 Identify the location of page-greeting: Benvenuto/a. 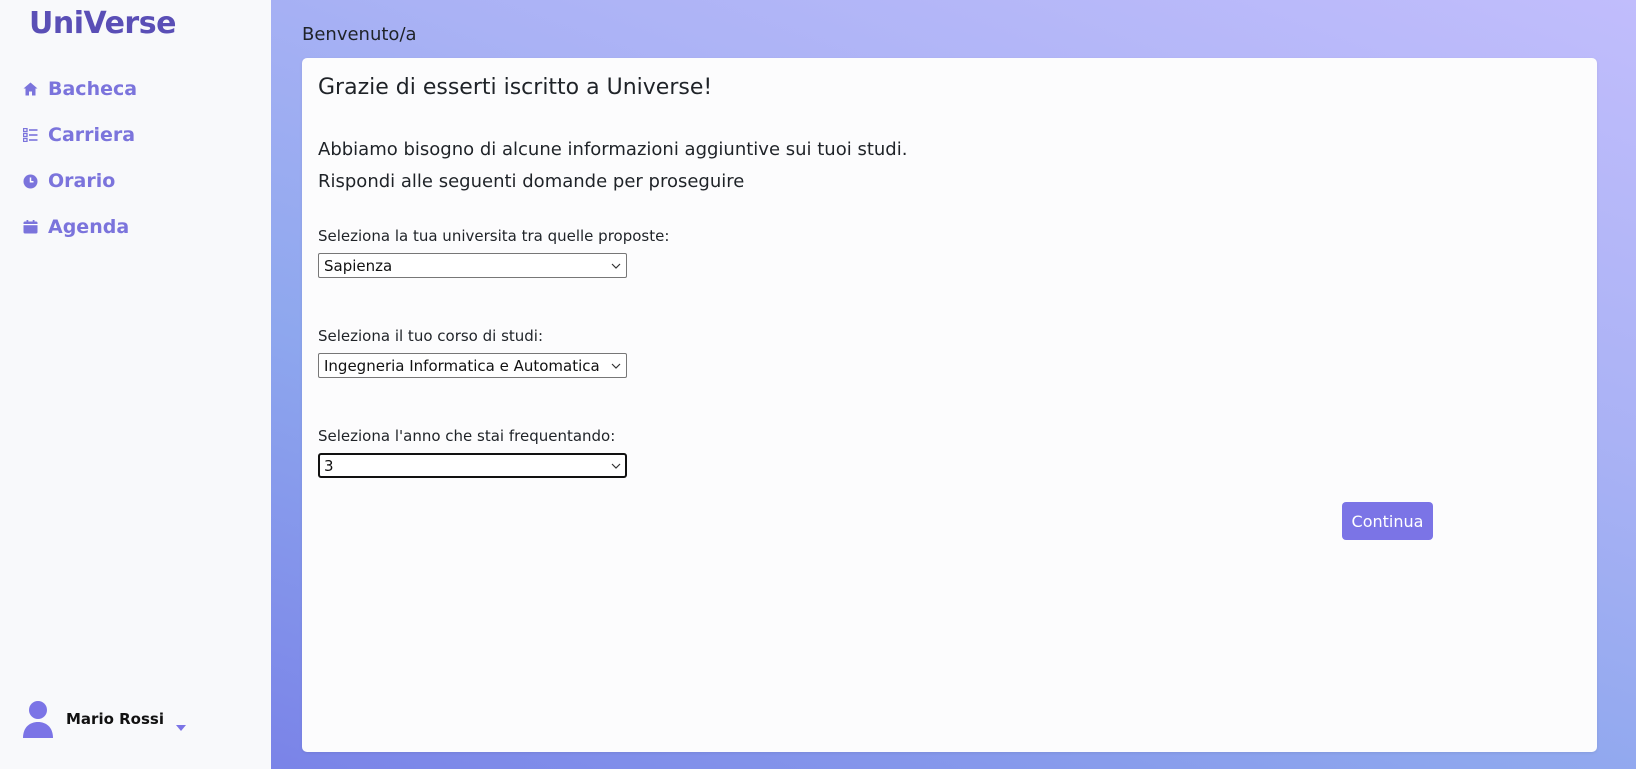
(359, 34).